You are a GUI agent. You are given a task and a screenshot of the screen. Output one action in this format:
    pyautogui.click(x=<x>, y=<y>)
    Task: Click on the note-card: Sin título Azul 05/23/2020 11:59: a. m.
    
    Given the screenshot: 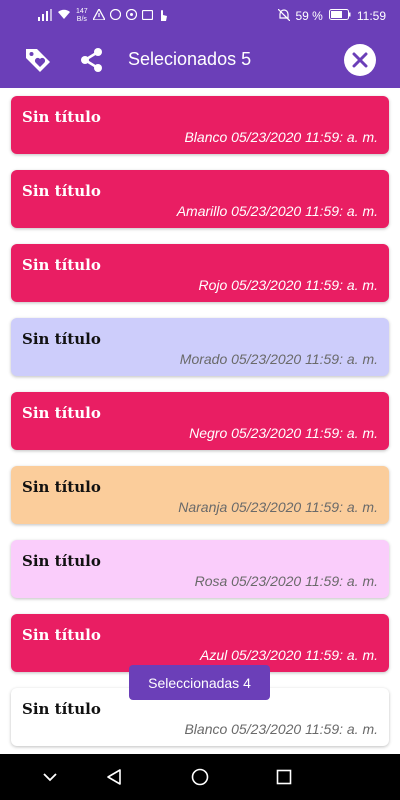 What is the action you would take?
    pyautogui.click(x=200, y=643)
    